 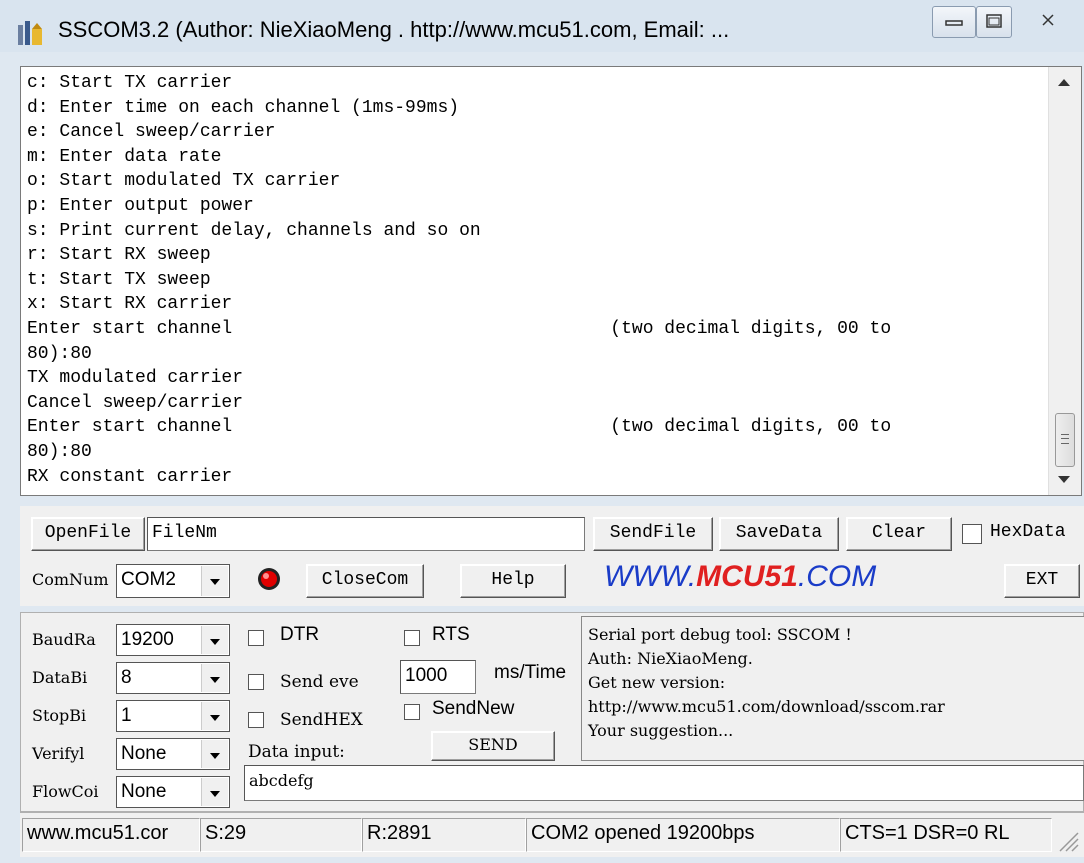 What do you see at coordinates (130, 476) in the screenshot?
I see `output-line: RX constant carrier` at bounding box center [130, 476].